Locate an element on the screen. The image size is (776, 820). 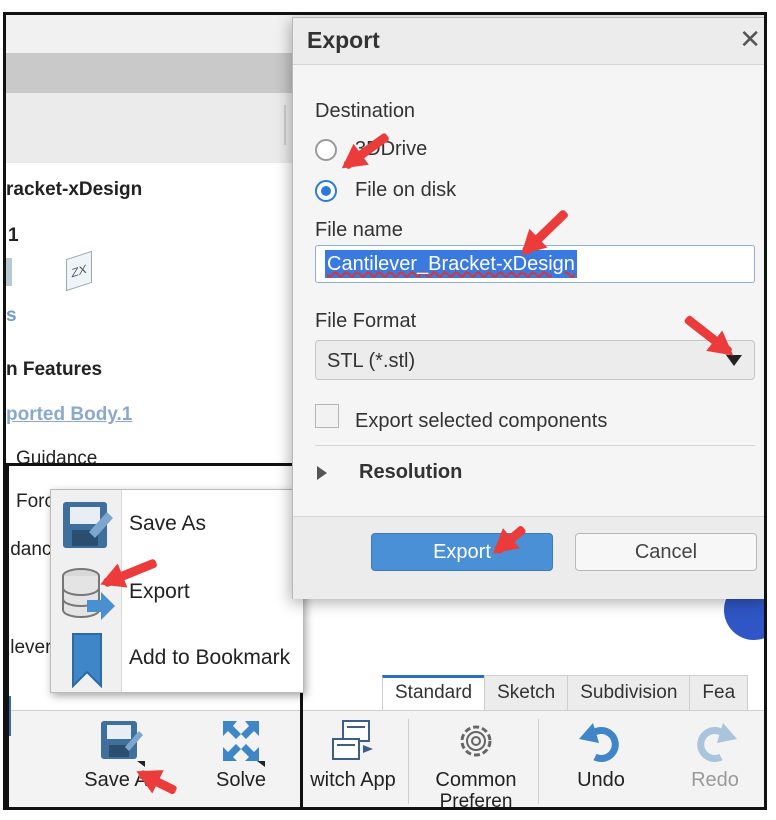
undo-button: Undo is located at coordinates (601, 759).